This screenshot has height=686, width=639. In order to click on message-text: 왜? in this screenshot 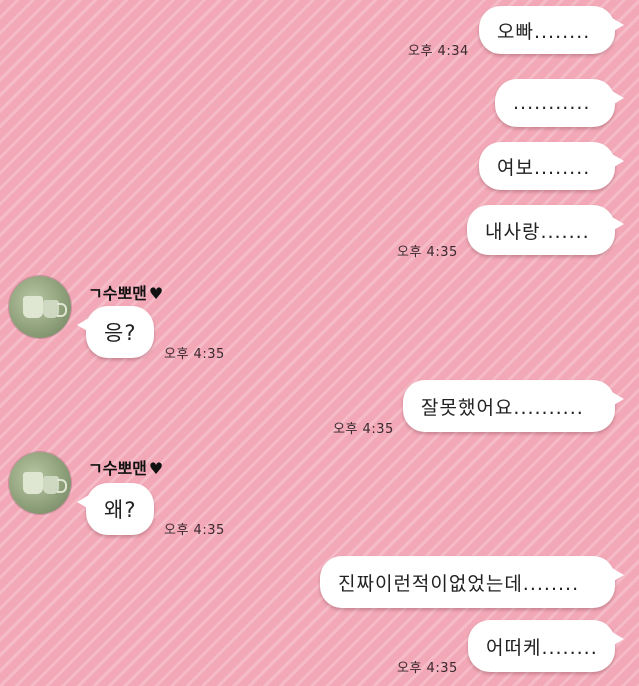, I will do `click(120, 510)`.